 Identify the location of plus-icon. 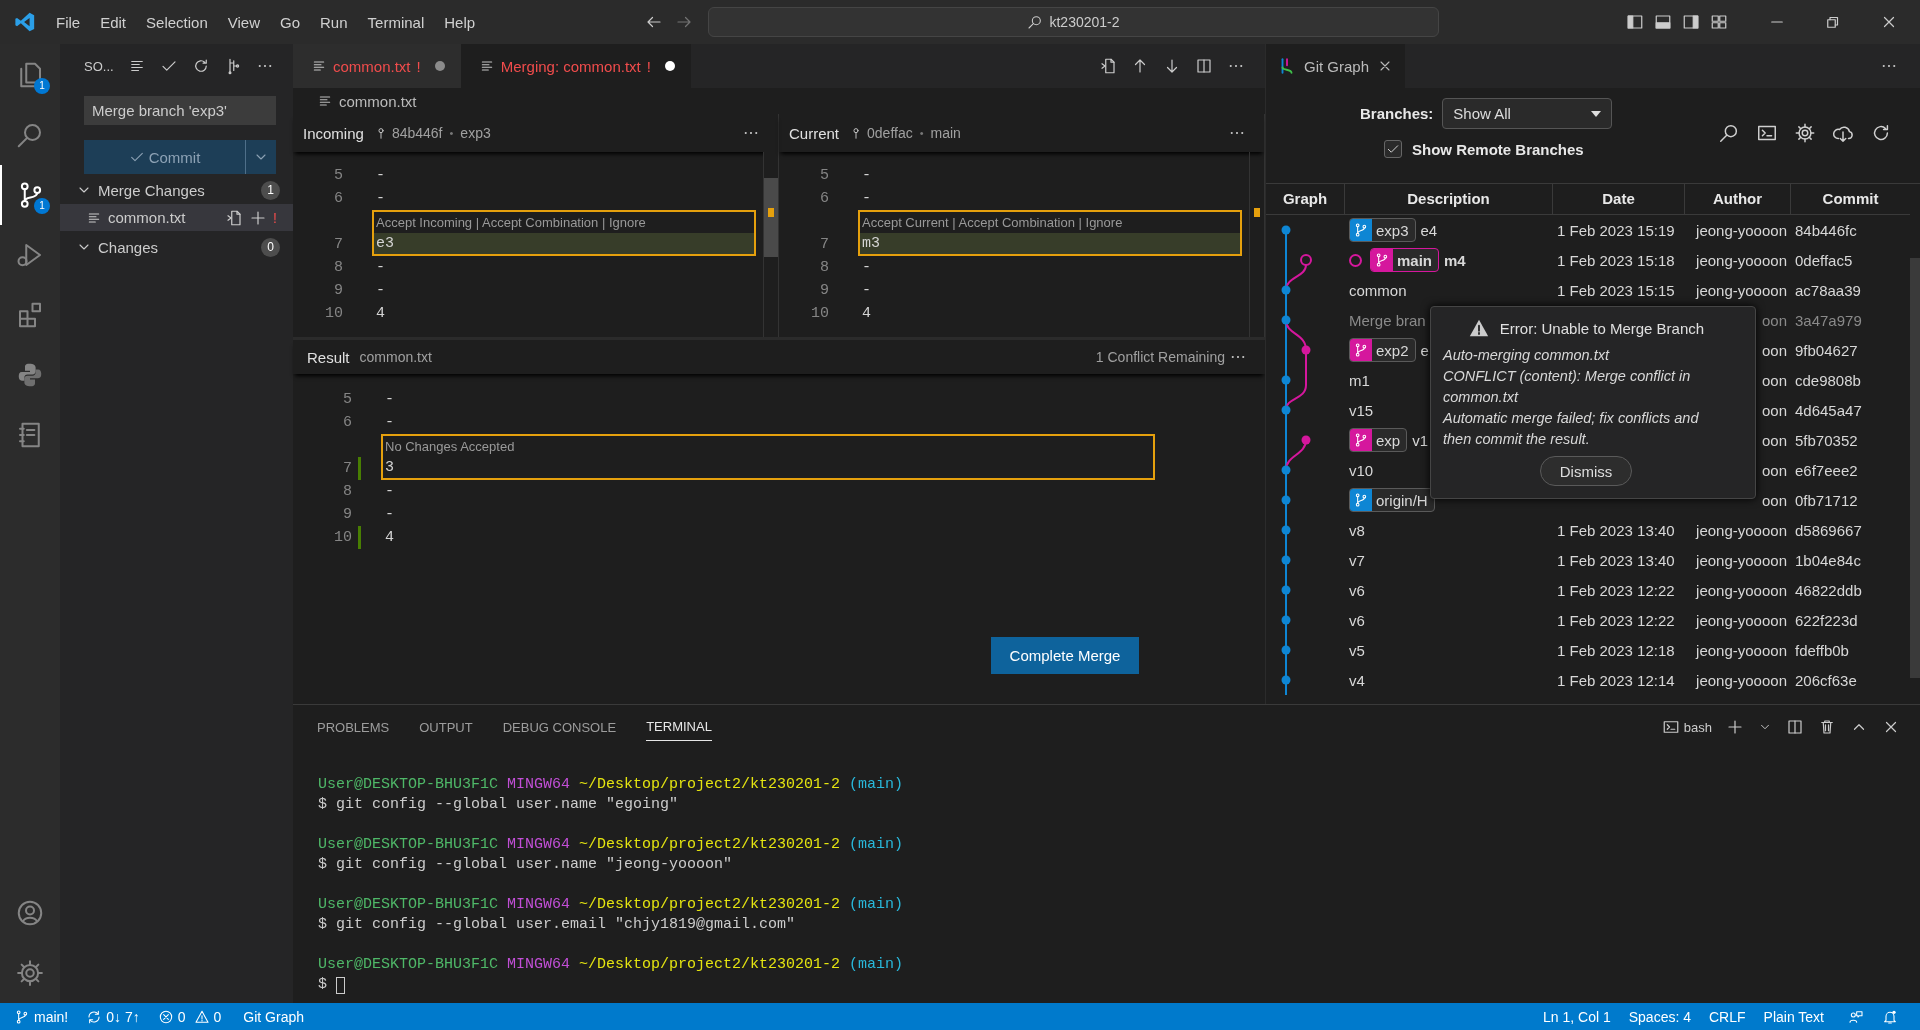
(1735, 727).